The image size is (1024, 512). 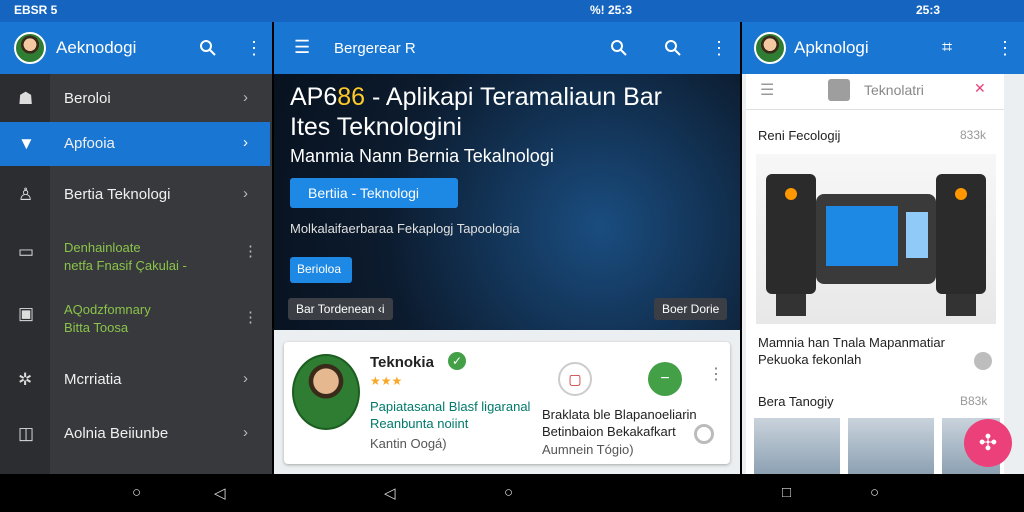 I want to click on chip-right: Boer Dorie, so click(x=691, y=309).